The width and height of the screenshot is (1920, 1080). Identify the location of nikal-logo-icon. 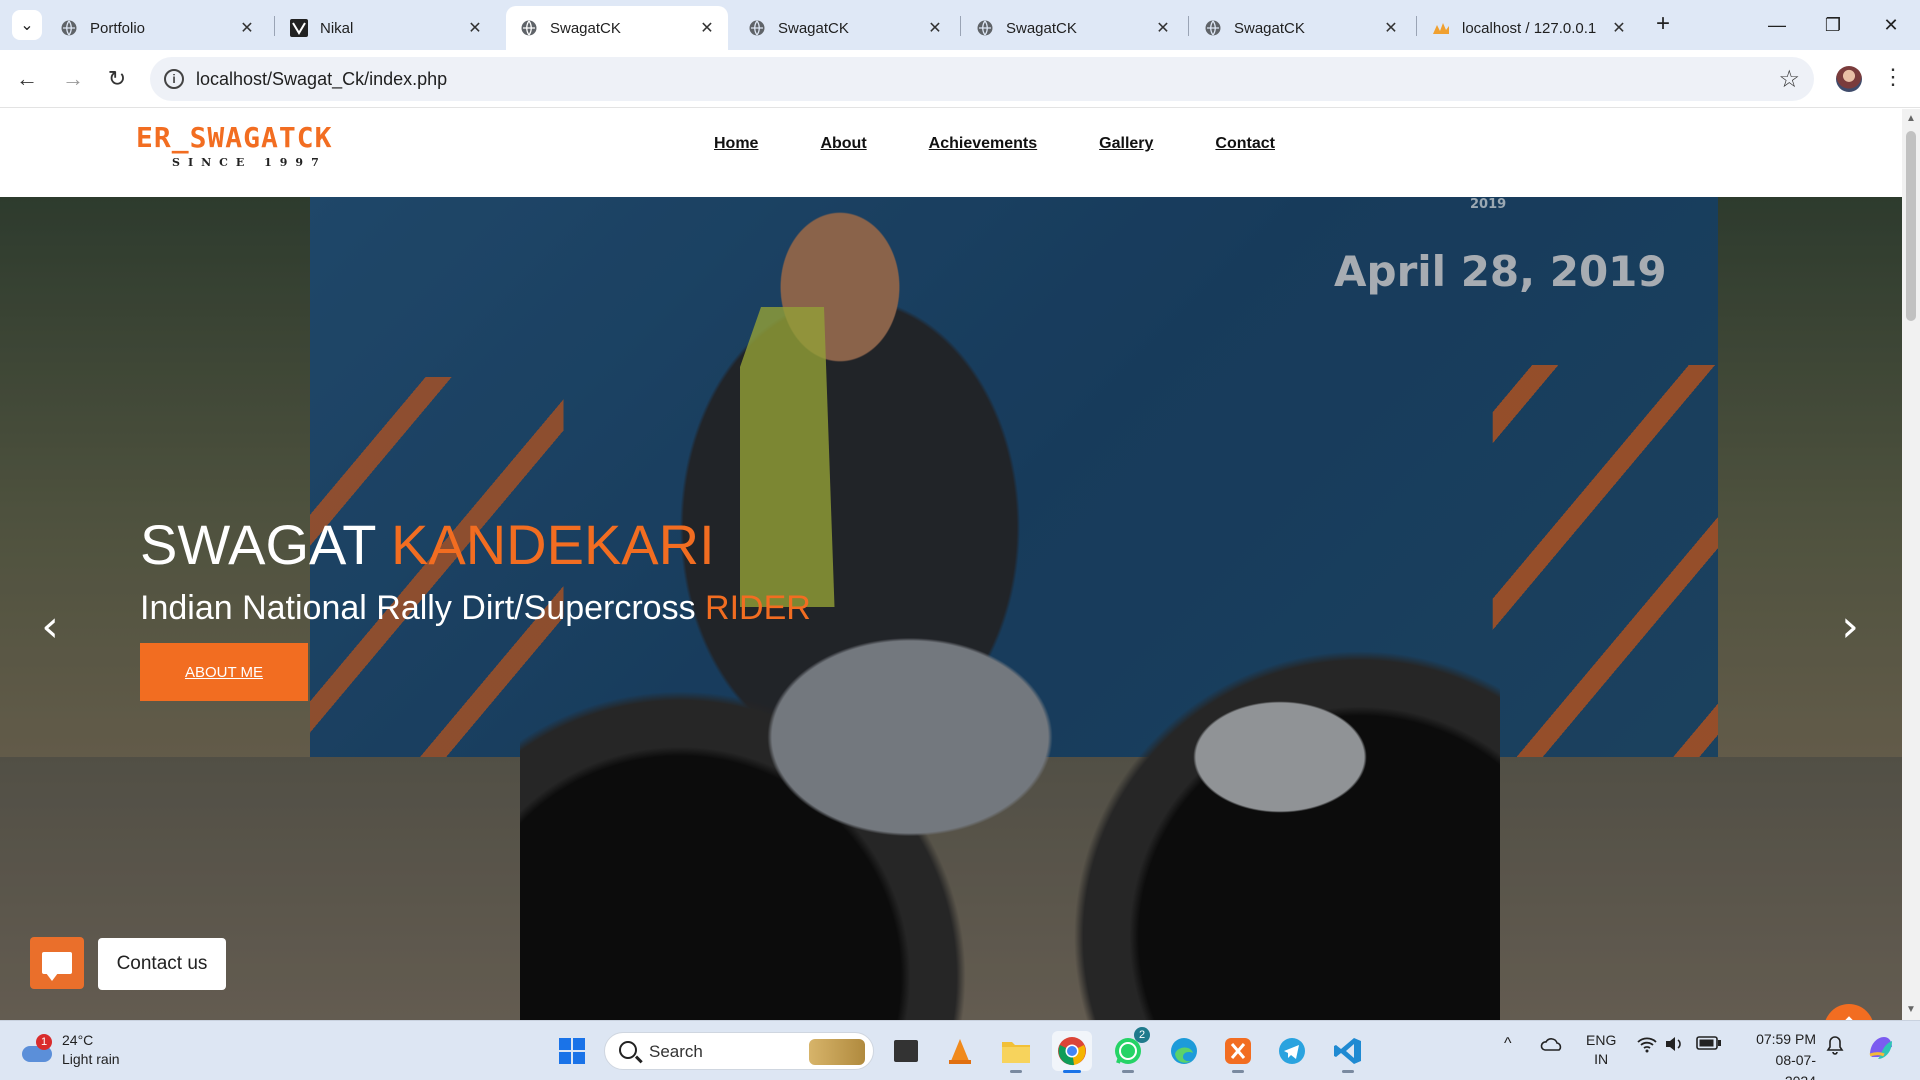
(299, 28).